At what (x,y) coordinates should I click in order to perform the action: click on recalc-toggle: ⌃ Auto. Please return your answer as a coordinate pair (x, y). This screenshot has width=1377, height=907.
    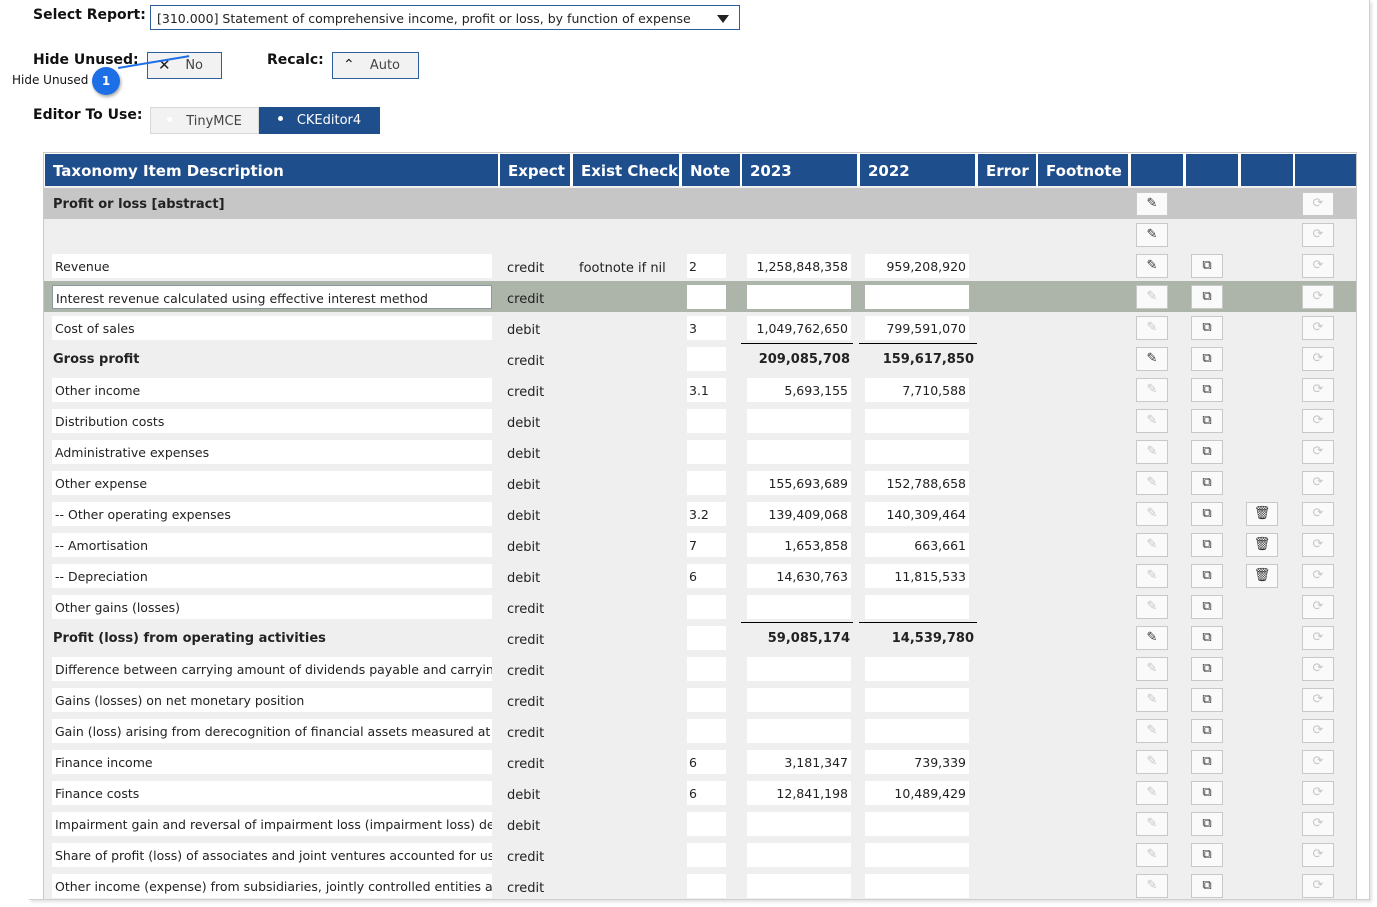
    Looking at the image, I should click on (375, 65).